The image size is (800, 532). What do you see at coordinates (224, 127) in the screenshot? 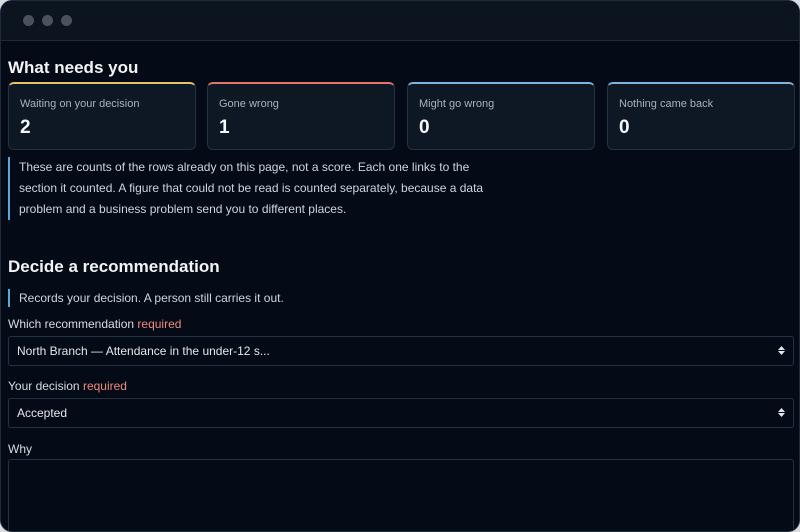
I see `card-count: 1` at bounding box center [224, 127].